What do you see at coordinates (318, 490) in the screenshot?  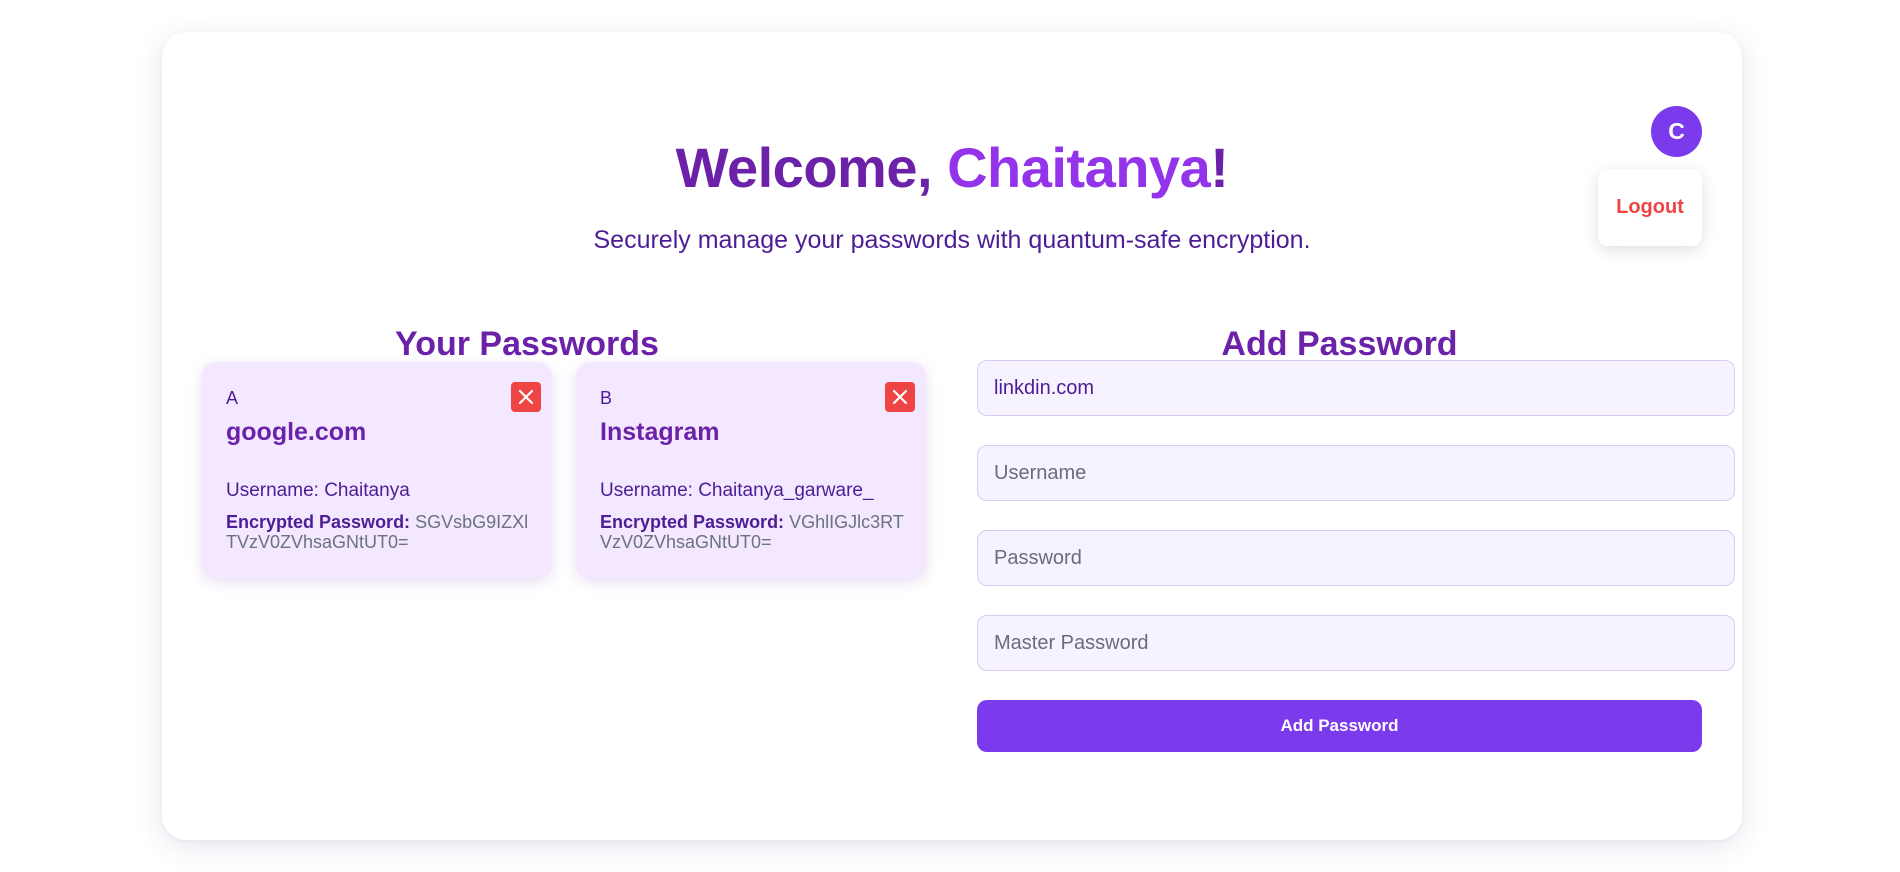 I see `password-card-username: Username: Chaitanya` at bounding box center [318, 490].